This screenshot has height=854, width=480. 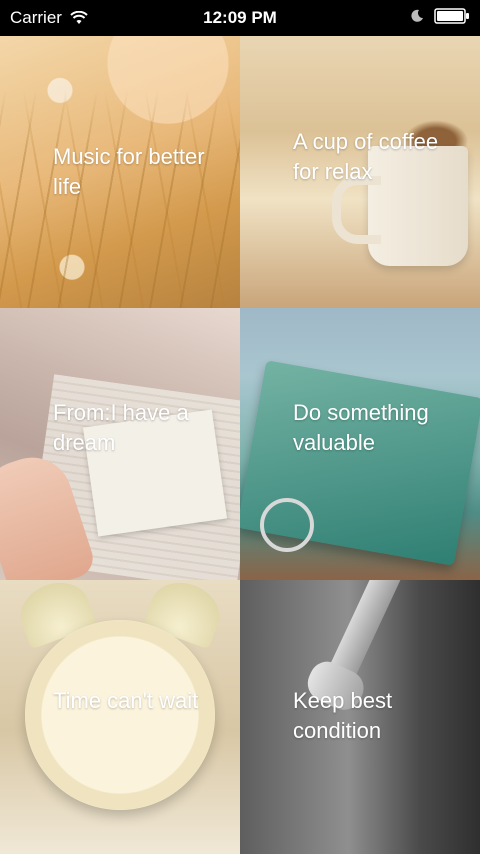 I want to click on tile-title: Music for better life, so click(x=129, y=171).